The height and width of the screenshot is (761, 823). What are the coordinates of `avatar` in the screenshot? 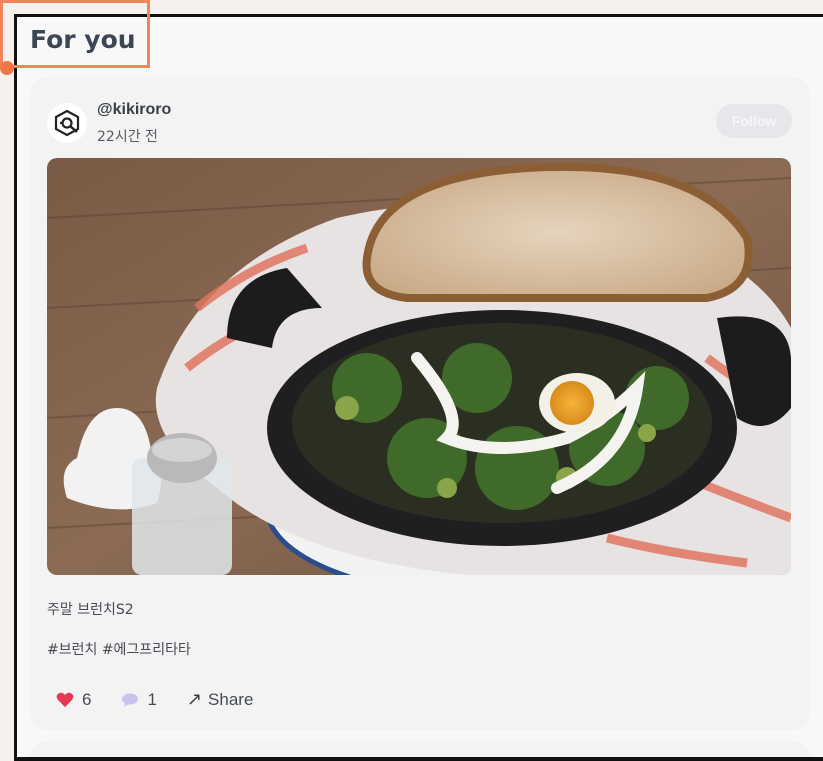 It's located at (67, 123).